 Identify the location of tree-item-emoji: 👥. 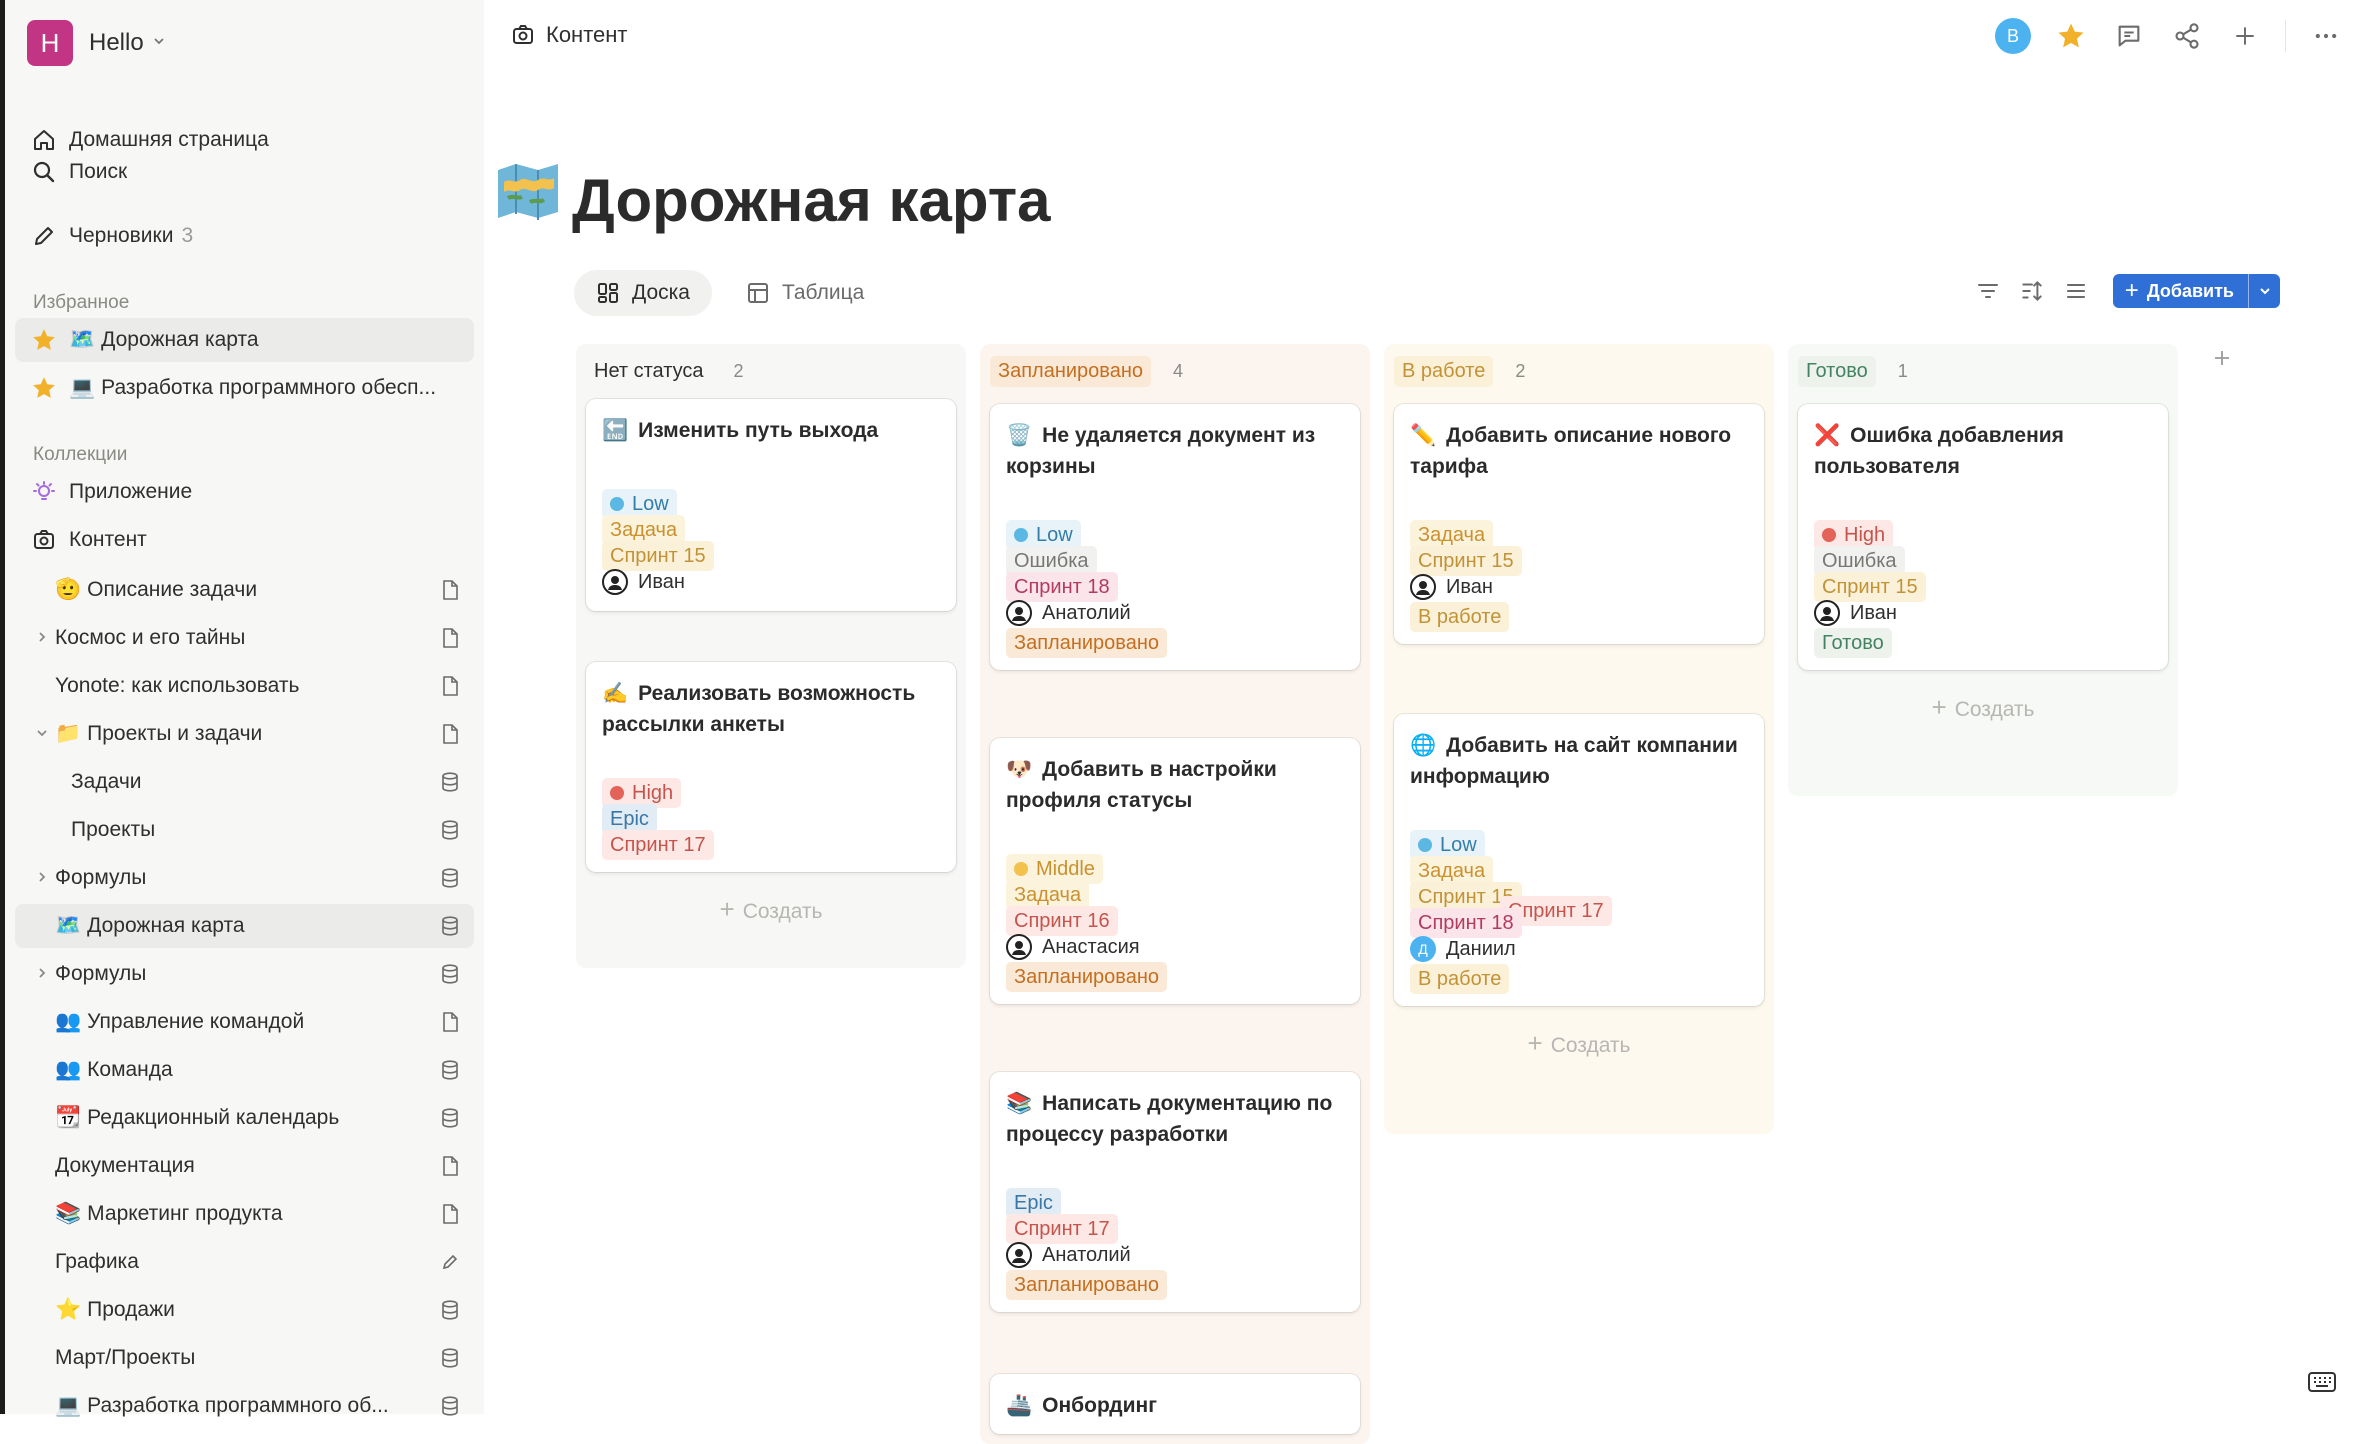
(68, 1022).